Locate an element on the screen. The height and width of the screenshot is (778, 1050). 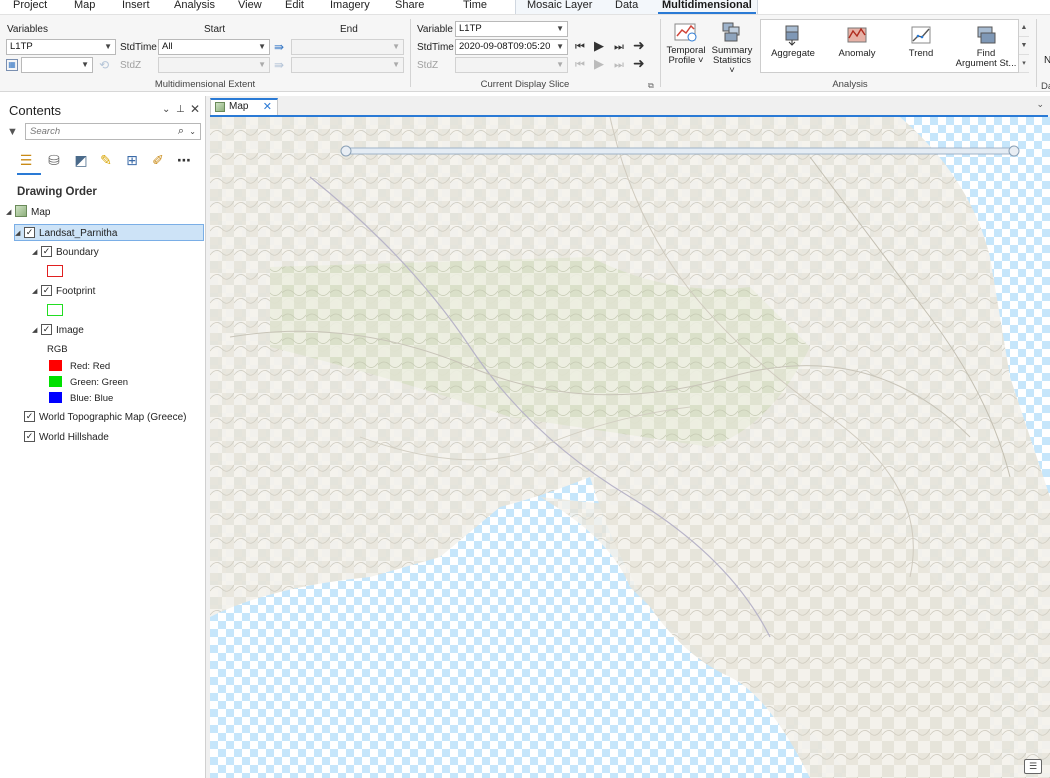
layer-visibility-checkbox: ✓ is located at coordinates (29, 232).